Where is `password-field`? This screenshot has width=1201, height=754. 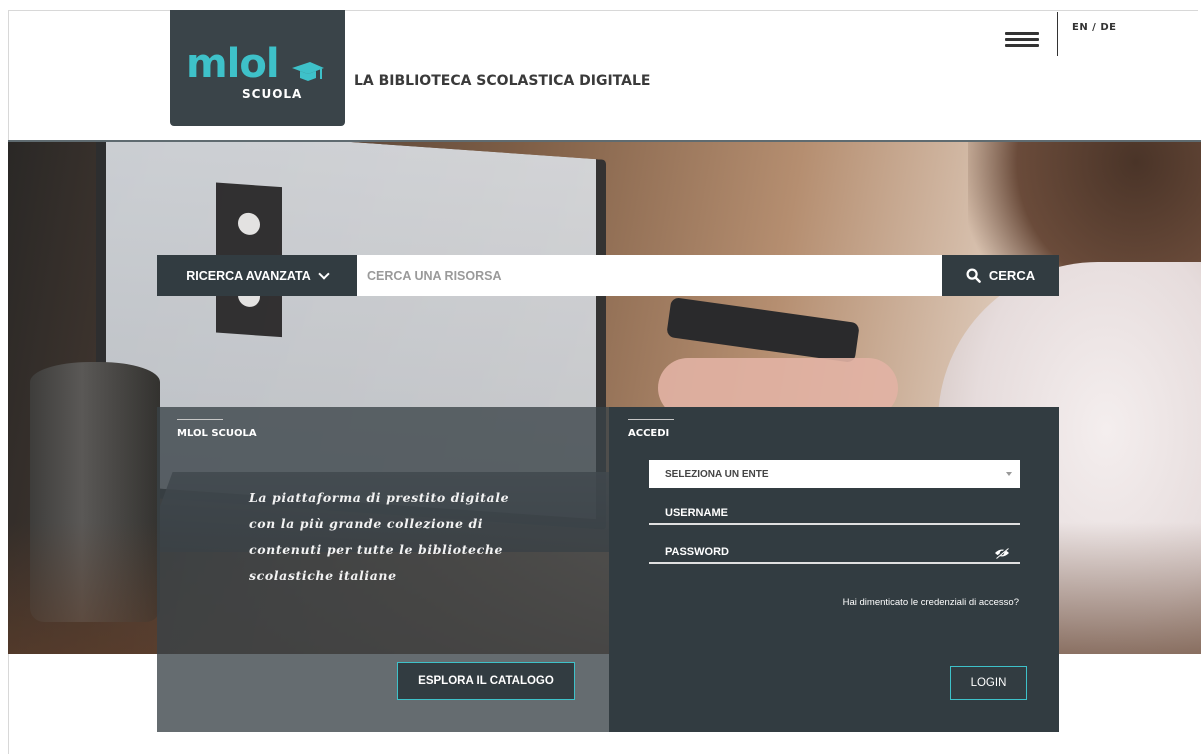 password-field is located at coordinates (834, 553).